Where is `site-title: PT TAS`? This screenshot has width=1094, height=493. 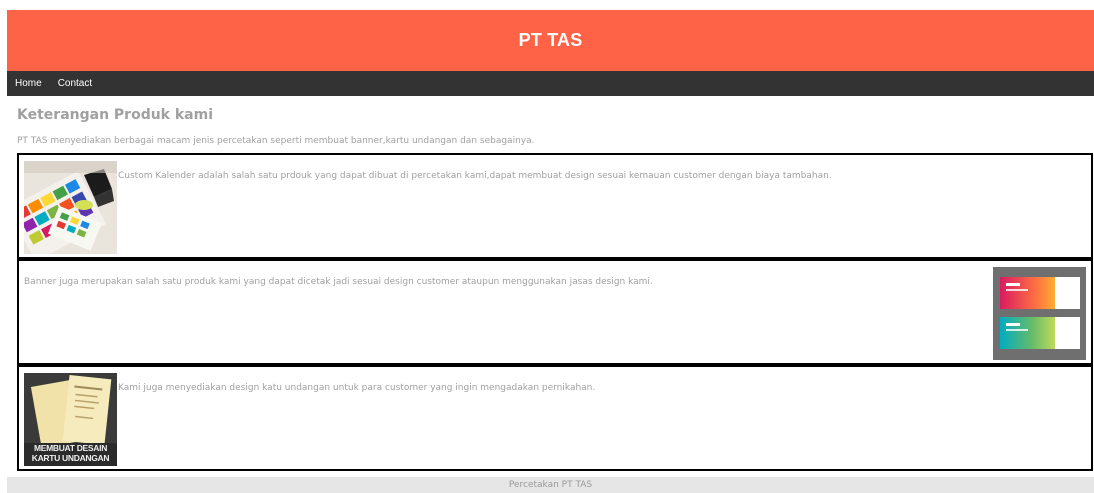
site-title: PT TAS is located at coordinates (550, 40).